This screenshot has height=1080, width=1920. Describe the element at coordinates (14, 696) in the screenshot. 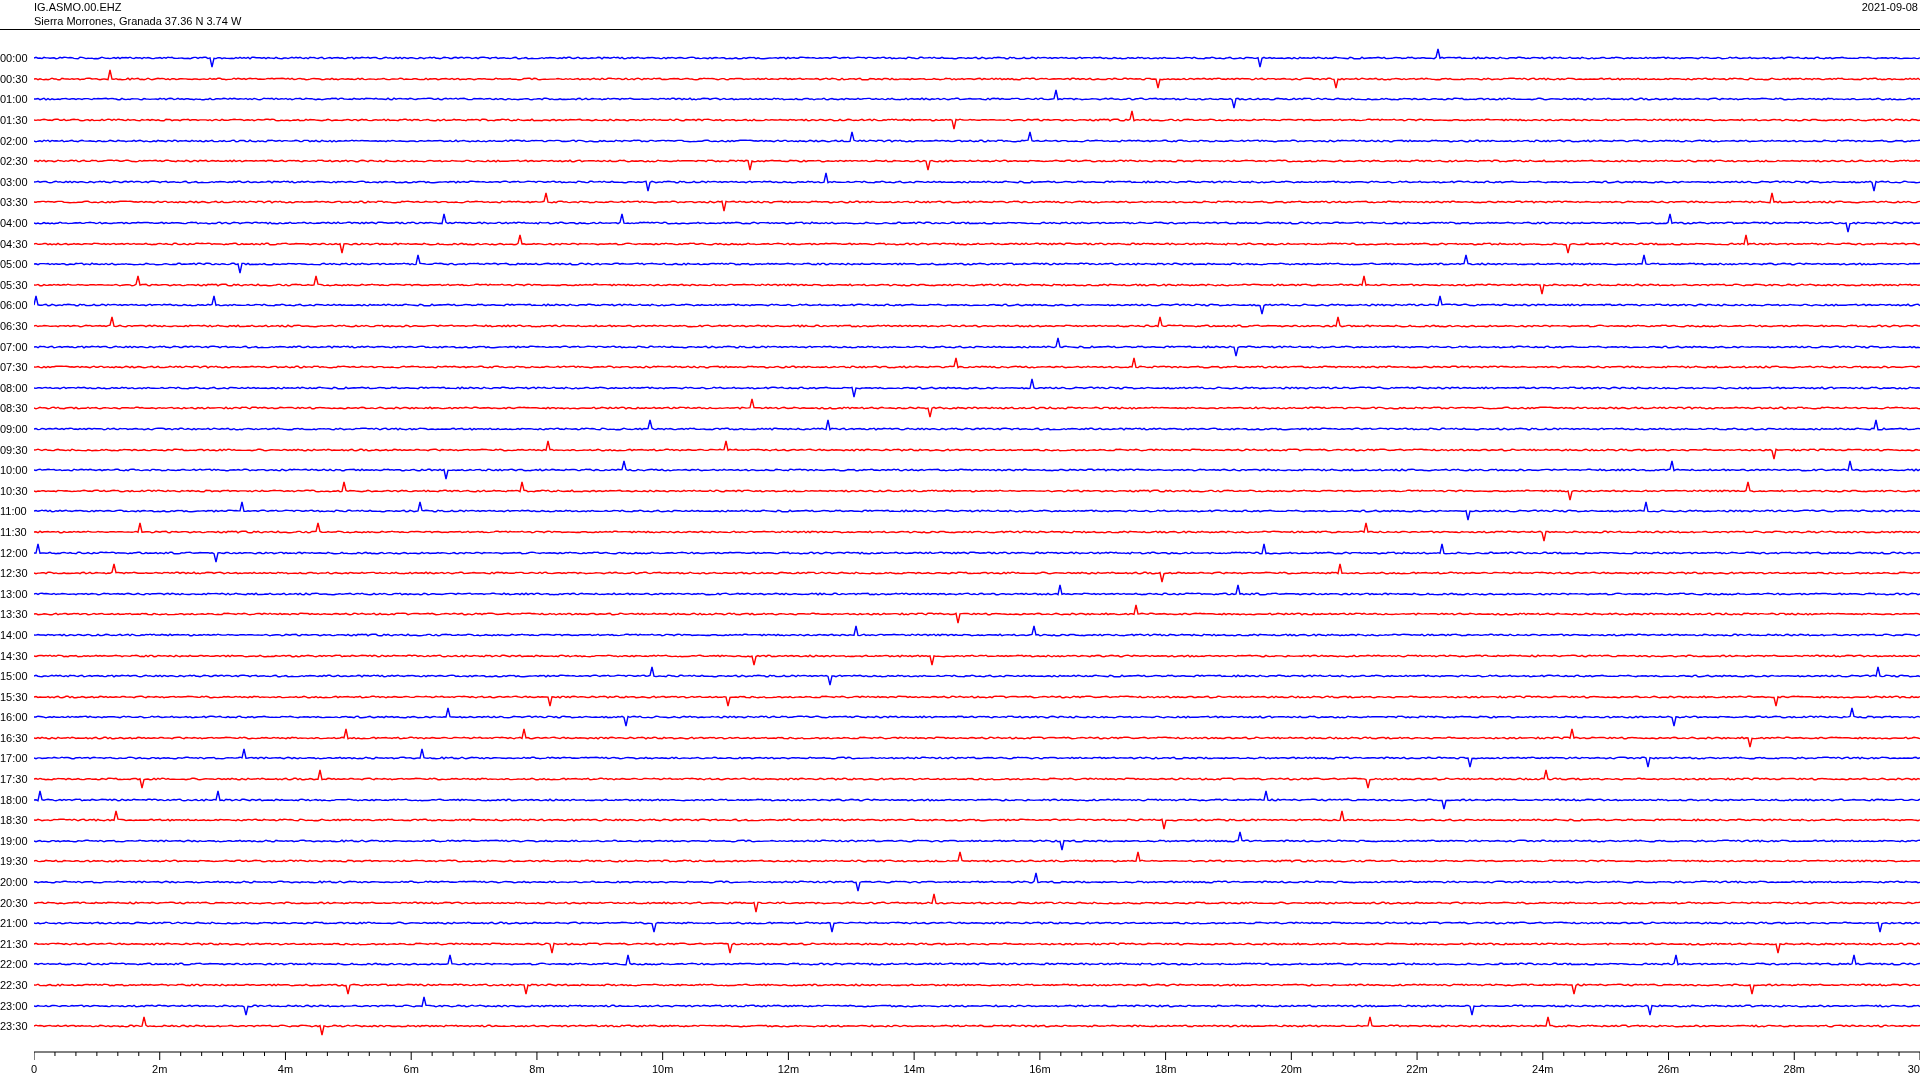

I see `time-label: 15:30` at that location.